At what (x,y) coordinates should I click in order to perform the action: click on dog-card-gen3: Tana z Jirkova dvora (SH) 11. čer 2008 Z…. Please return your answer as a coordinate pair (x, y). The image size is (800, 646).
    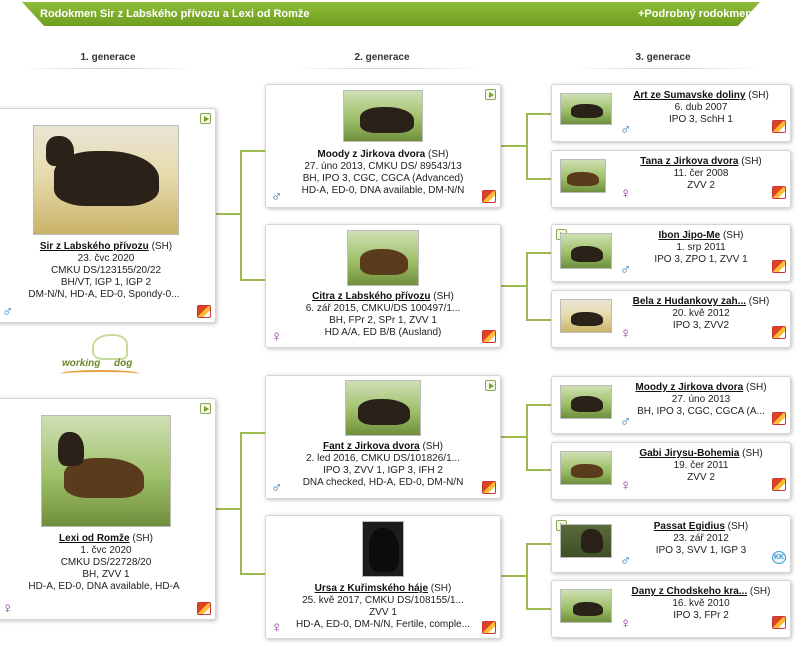
    Looking at the image, I should click on (671, 179).